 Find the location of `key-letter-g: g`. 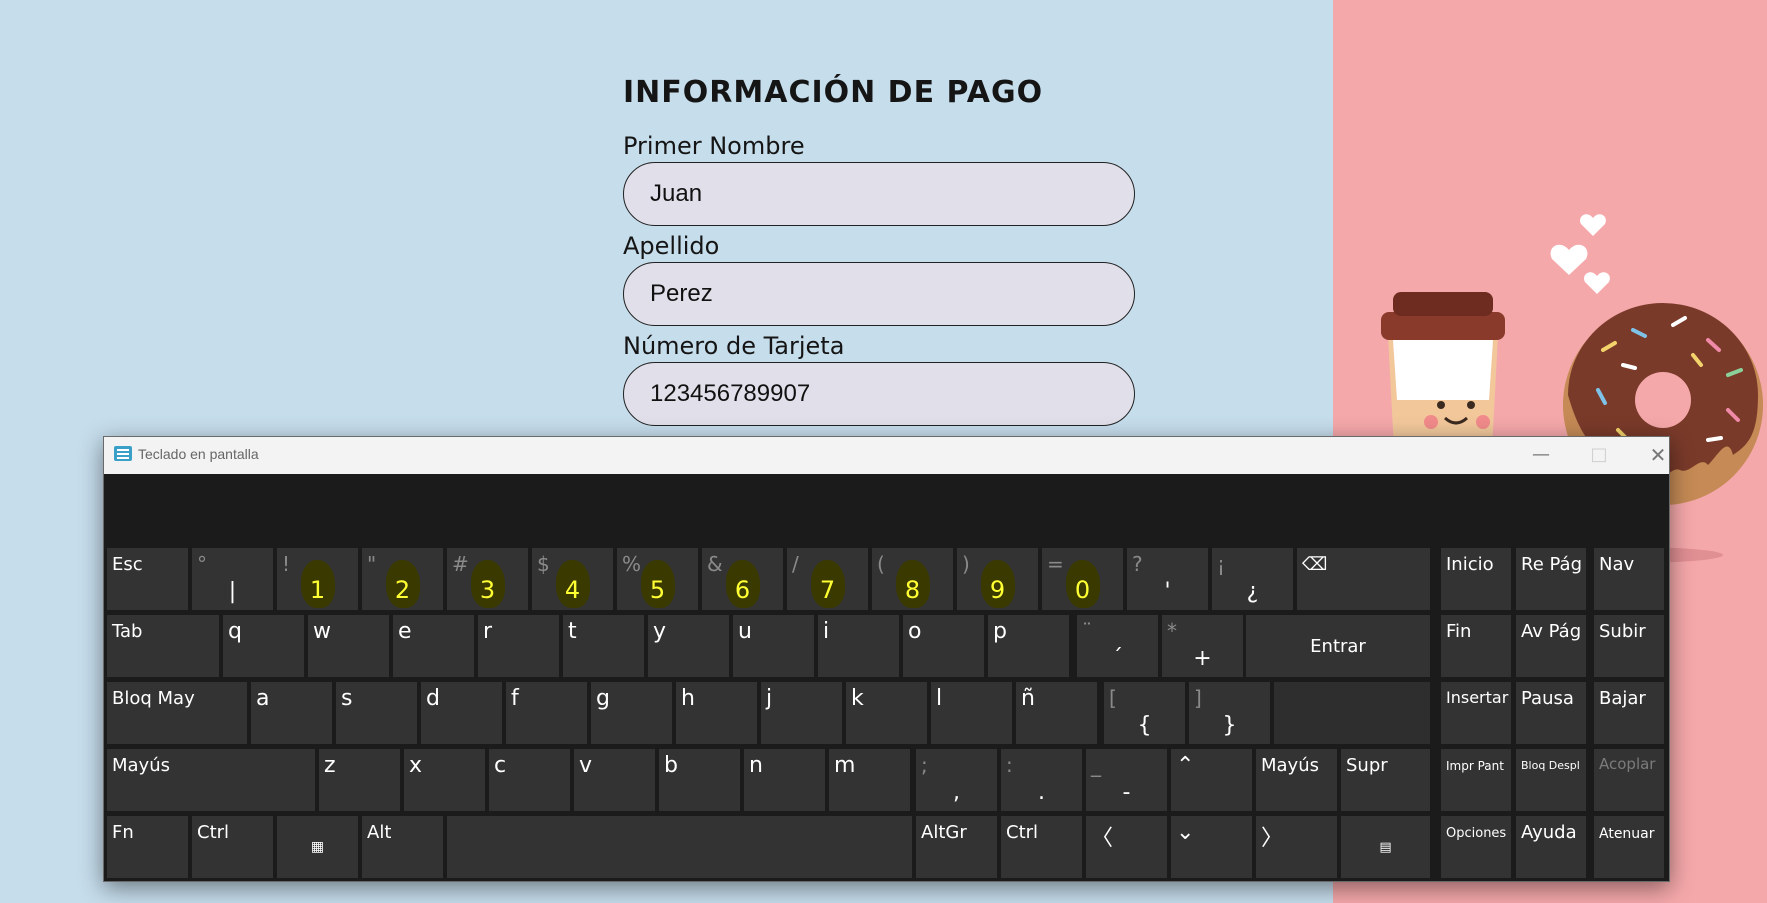

key-letter-g: g is located at coordinates (631, 713).